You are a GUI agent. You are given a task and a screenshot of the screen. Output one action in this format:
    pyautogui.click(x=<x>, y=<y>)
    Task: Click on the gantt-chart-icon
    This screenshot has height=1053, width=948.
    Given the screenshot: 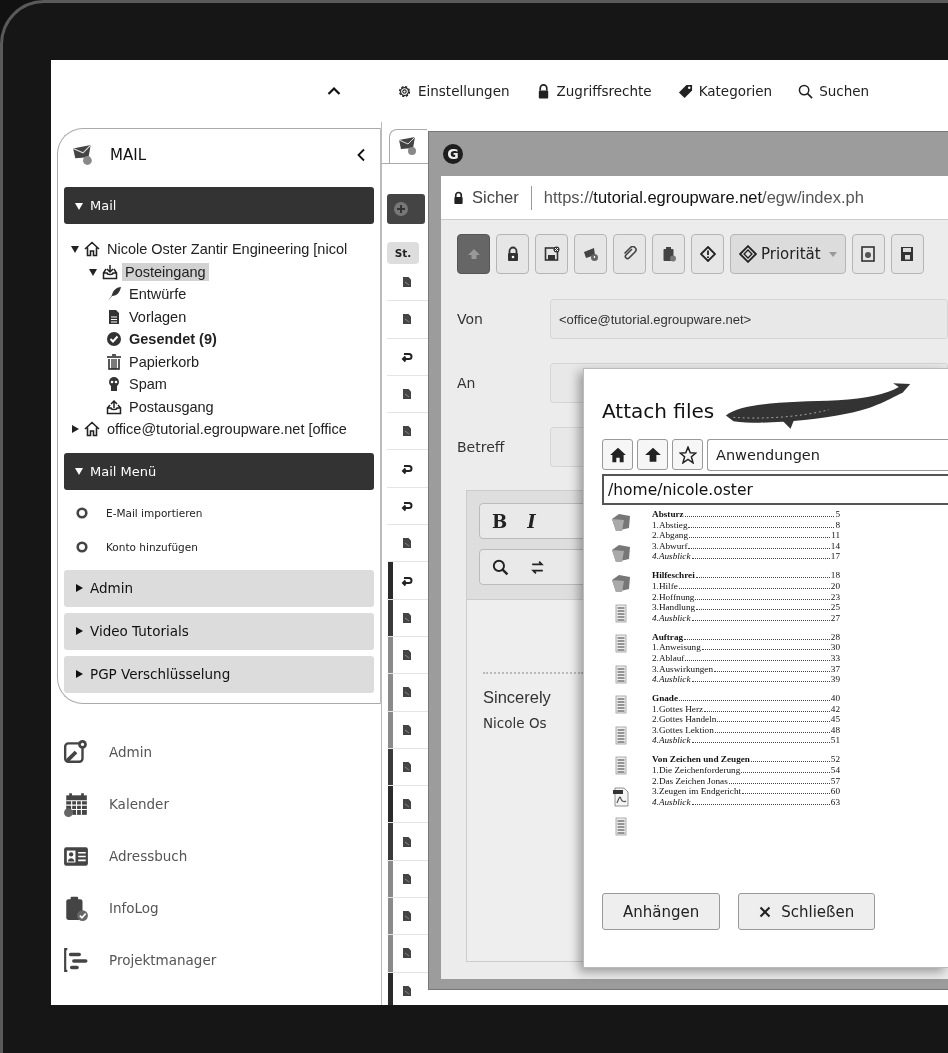 What is the action you would take?
    pyautogui.click(x=76, y=959)
    